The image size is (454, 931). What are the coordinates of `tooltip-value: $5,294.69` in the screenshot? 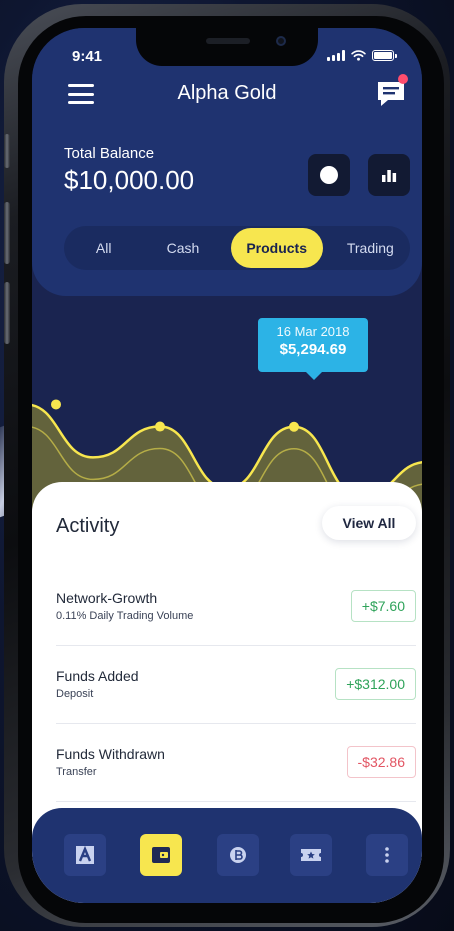 It's located at (313, 349).